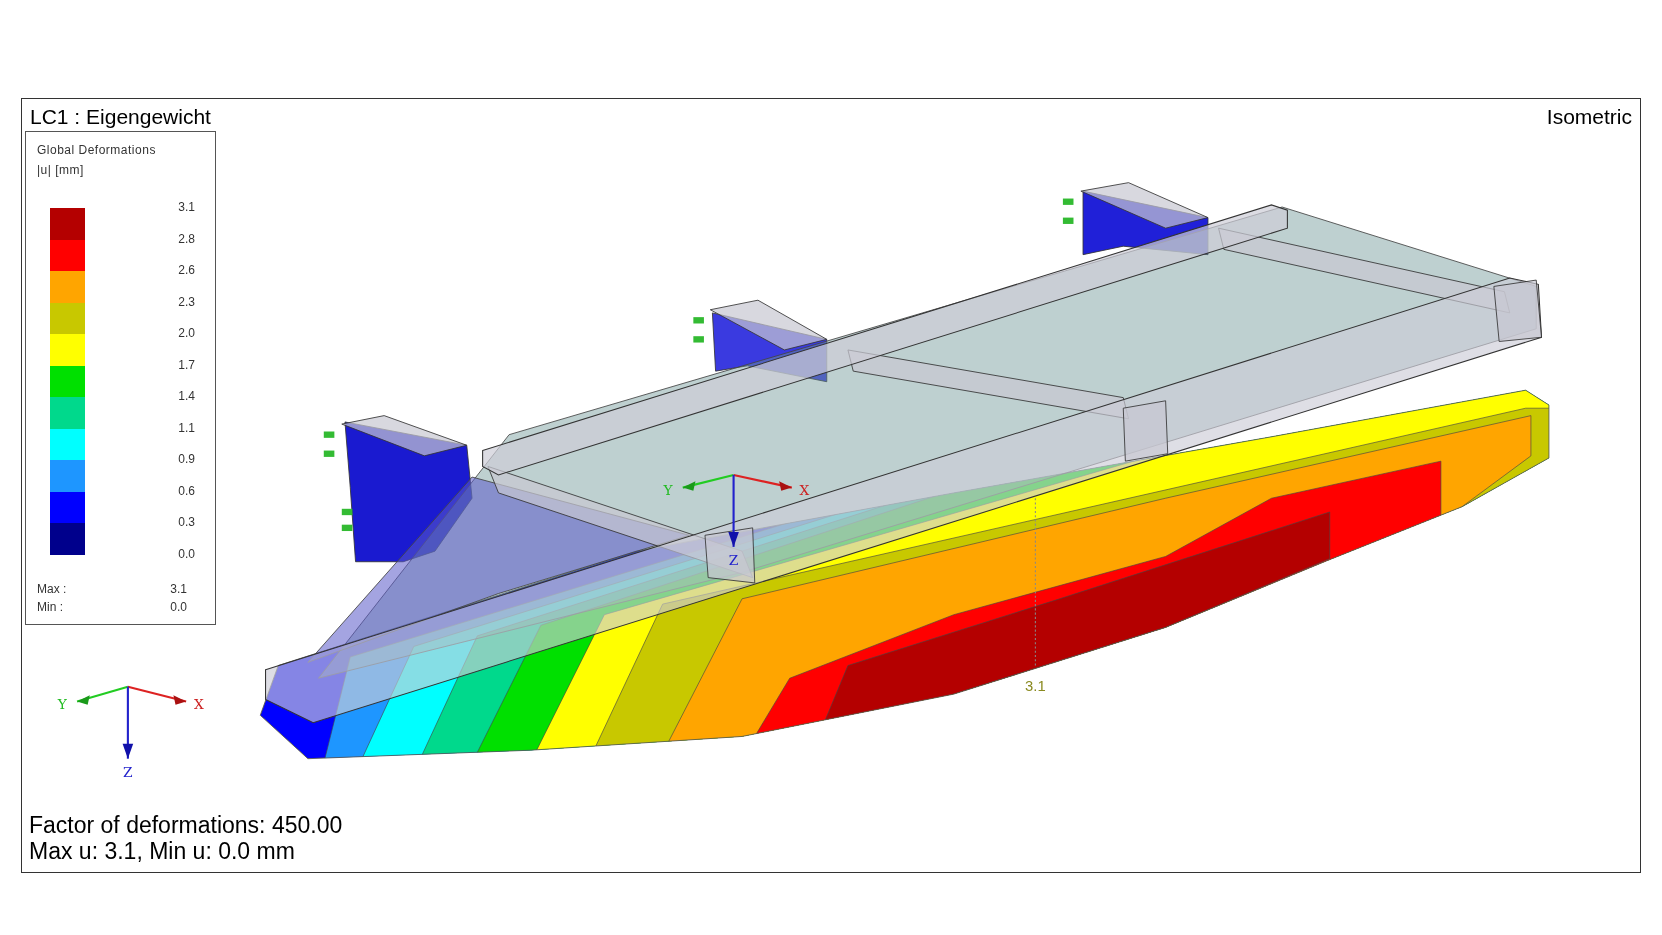 This screenshot has height=935, width=1662. I want to click on legend-value: 2.6, so click(186, 271).